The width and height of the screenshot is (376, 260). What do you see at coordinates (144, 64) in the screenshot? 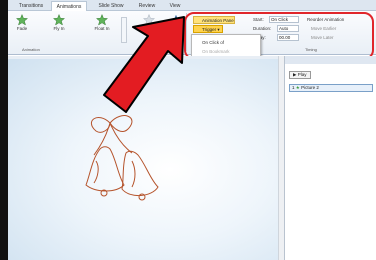
I see `red-arrow-icon` at bounding box center [144, 64].